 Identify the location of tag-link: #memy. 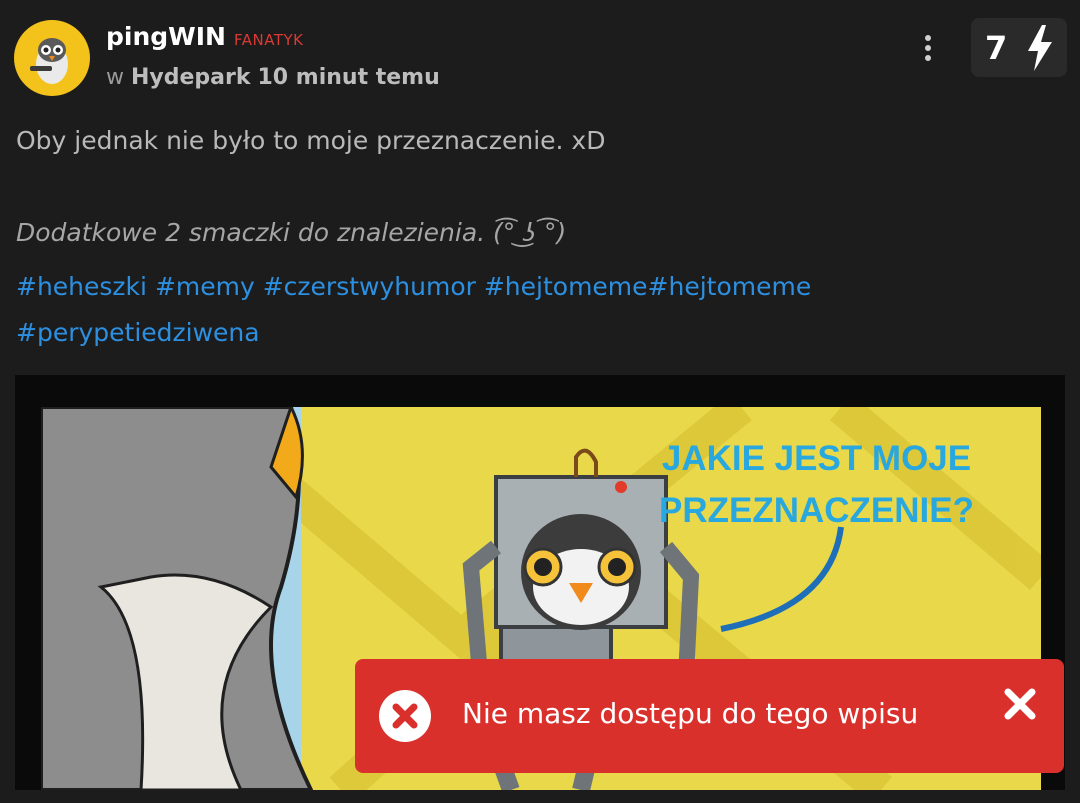
(205, 286).